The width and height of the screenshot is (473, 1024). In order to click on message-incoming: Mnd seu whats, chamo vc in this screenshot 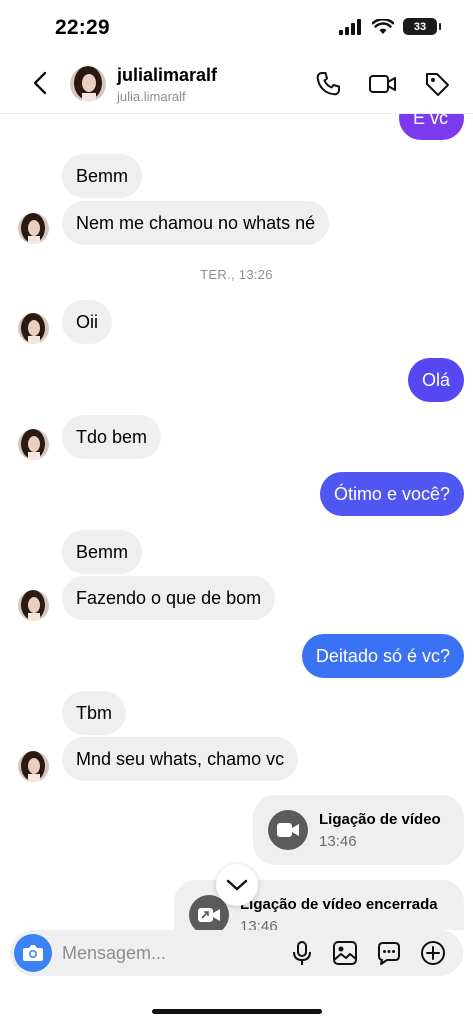, I will do `click(180, 759)`.